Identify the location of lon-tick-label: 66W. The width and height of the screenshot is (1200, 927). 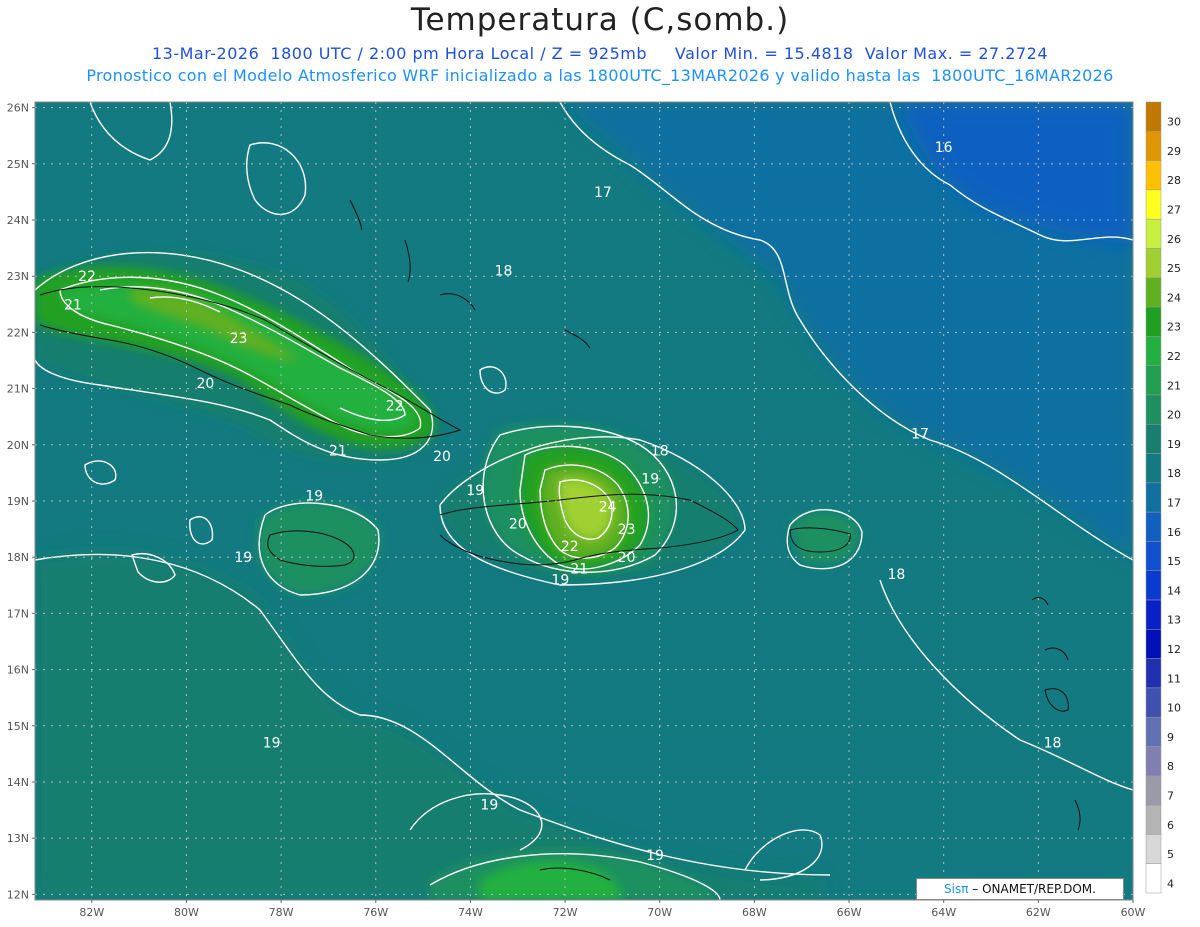
(849, 912).